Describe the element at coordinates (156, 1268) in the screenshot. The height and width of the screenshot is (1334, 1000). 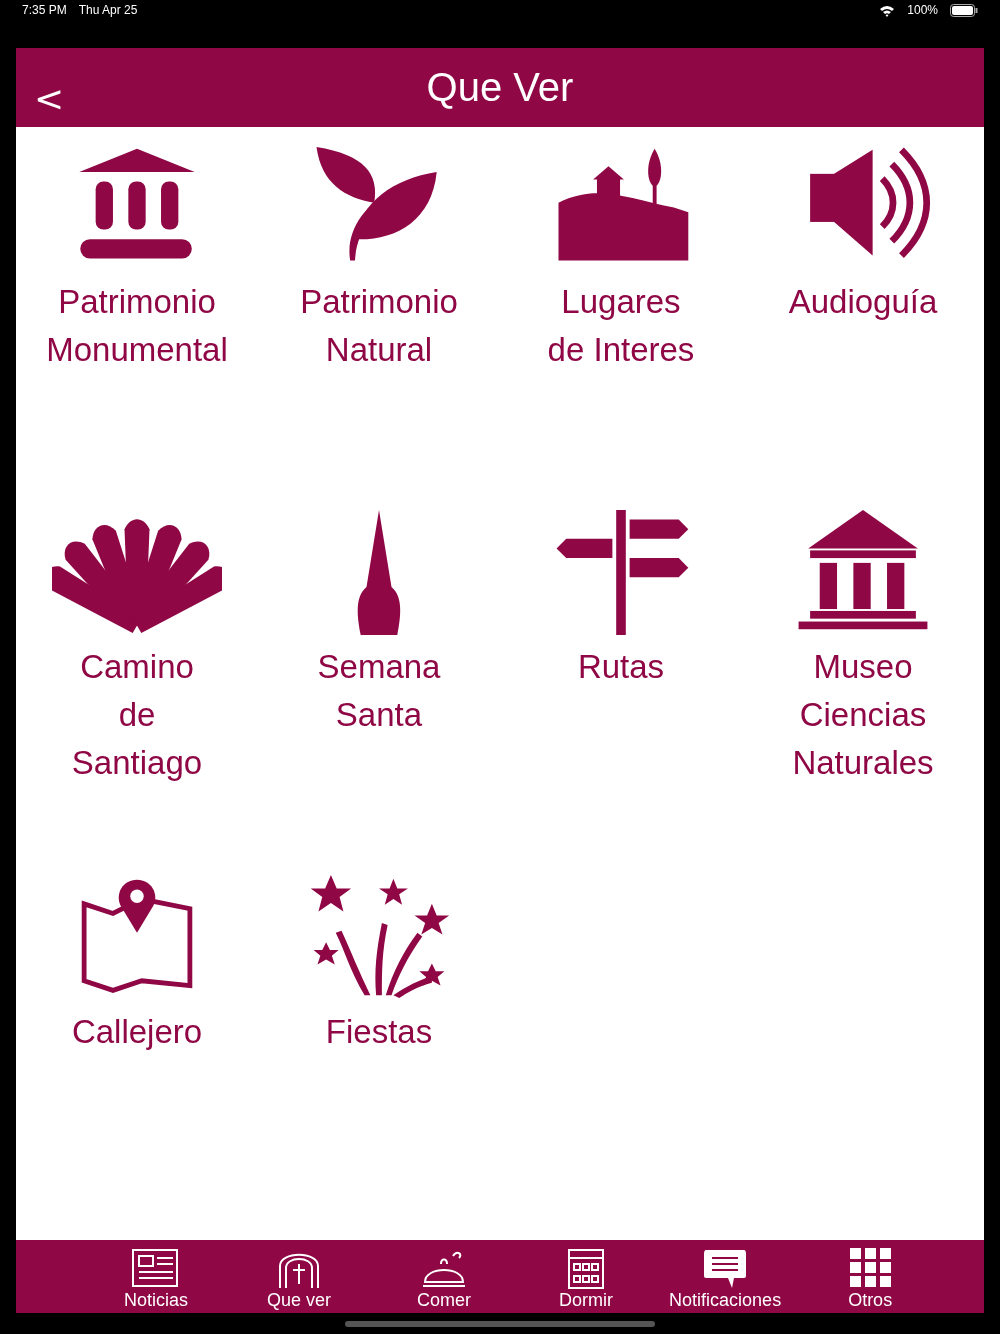
I see `news-icon` at that location.